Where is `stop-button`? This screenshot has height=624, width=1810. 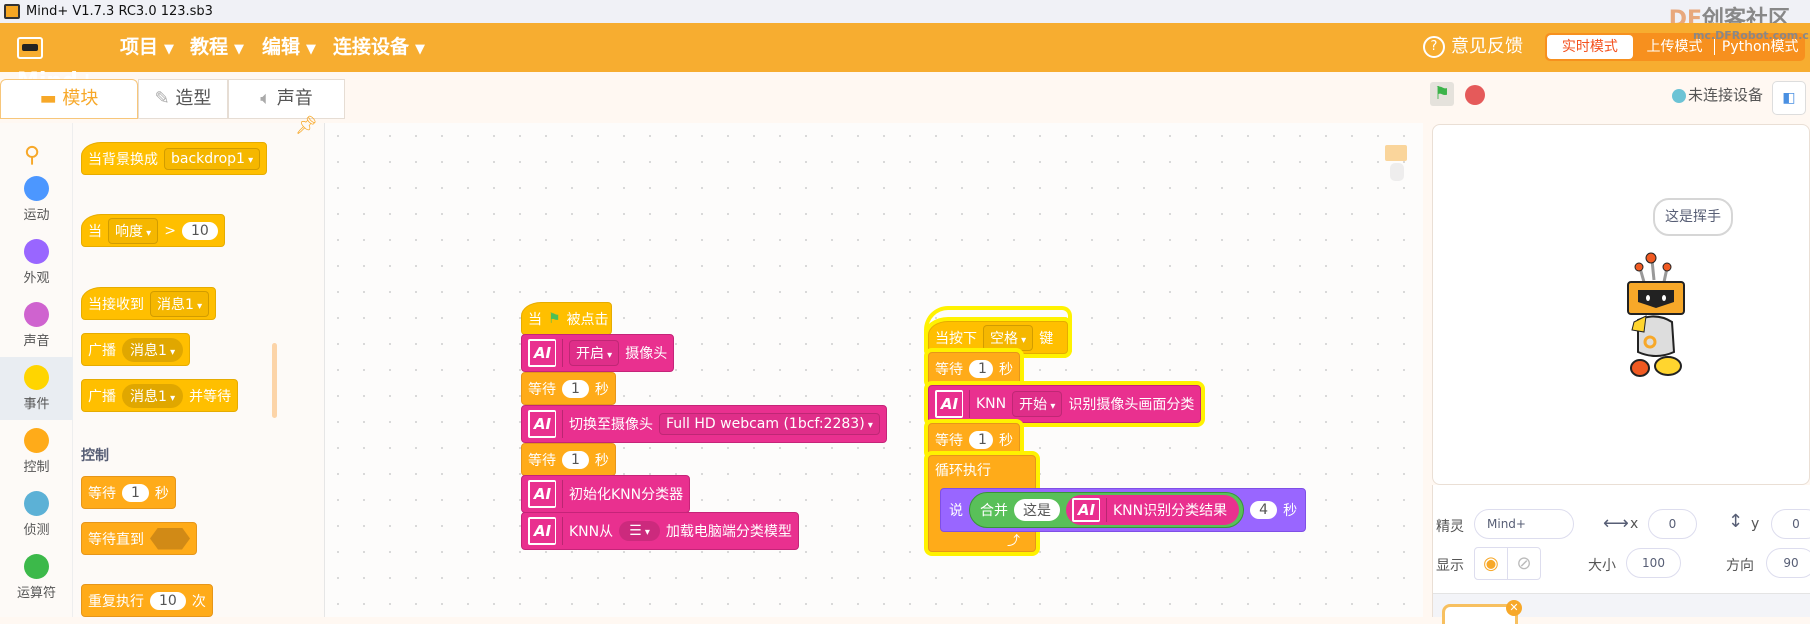 stop-button is located at coordinates (1475, 95).